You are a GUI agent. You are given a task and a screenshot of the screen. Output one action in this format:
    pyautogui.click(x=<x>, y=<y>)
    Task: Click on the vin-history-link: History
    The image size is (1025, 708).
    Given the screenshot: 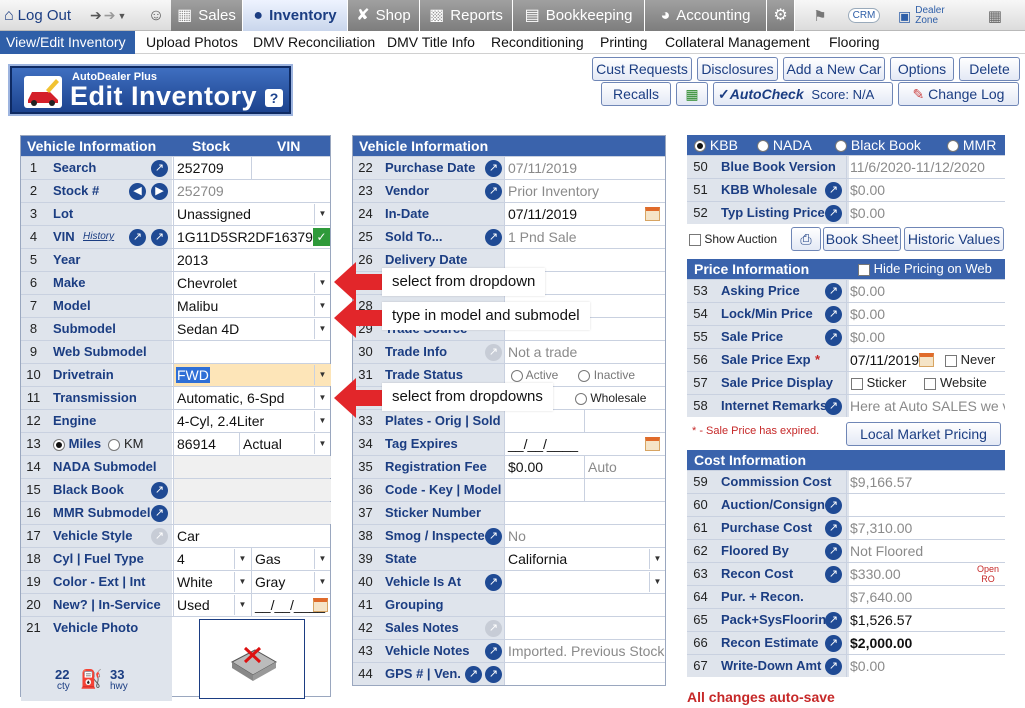 What is the action you would take?
    pyautogui.click(x=98, y=237)
    